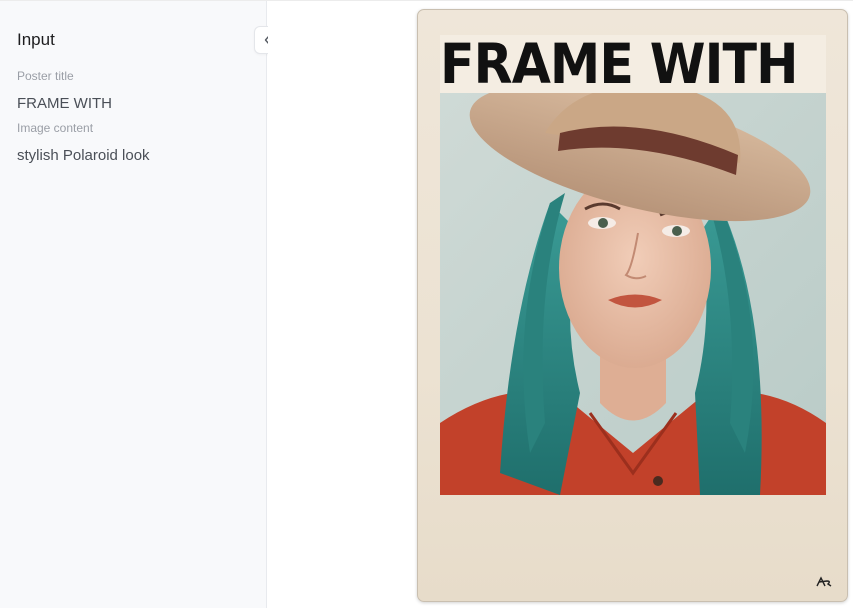 Image resolution: width=853 pixels, height=608 pixels. I want to click on signature-mark, so click(824, 584).